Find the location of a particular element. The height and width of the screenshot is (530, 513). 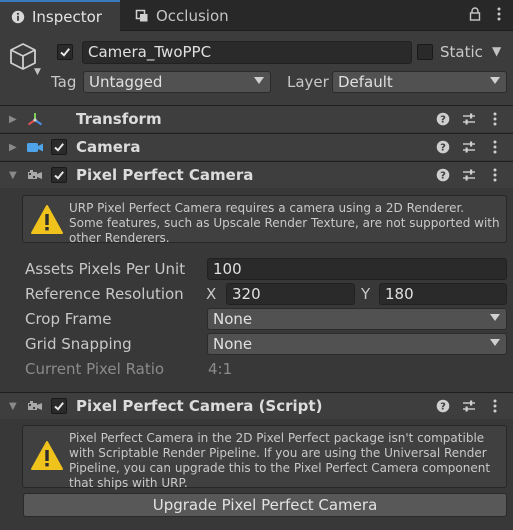

tab-inspector-label: Inspector is located at coordinates (67, 16).